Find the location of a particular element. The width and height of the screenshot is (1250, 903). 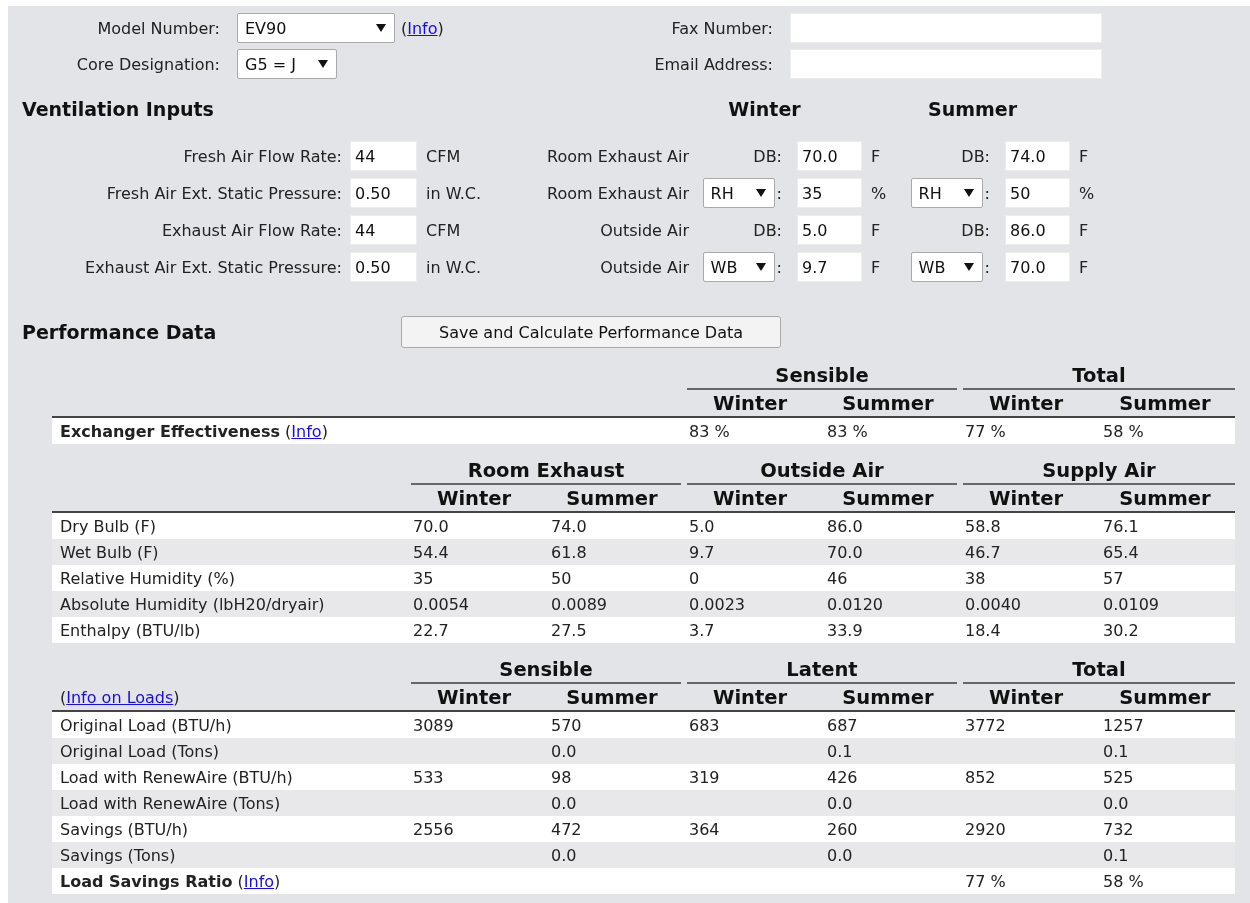

calculate-button: Save and Calculate Performance Data is located at coordinates (591, 332).